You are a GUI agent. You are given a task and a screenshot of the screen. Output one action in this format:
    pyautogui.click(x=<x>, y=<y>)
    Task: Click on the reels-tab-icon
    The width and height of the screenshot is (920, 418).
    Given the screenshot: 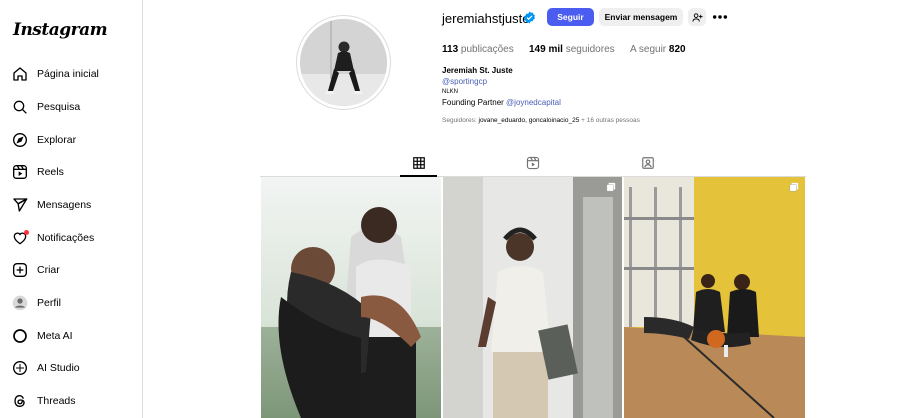 What is the action you would take?
    pyautogui.click(x=533, y=163)
    